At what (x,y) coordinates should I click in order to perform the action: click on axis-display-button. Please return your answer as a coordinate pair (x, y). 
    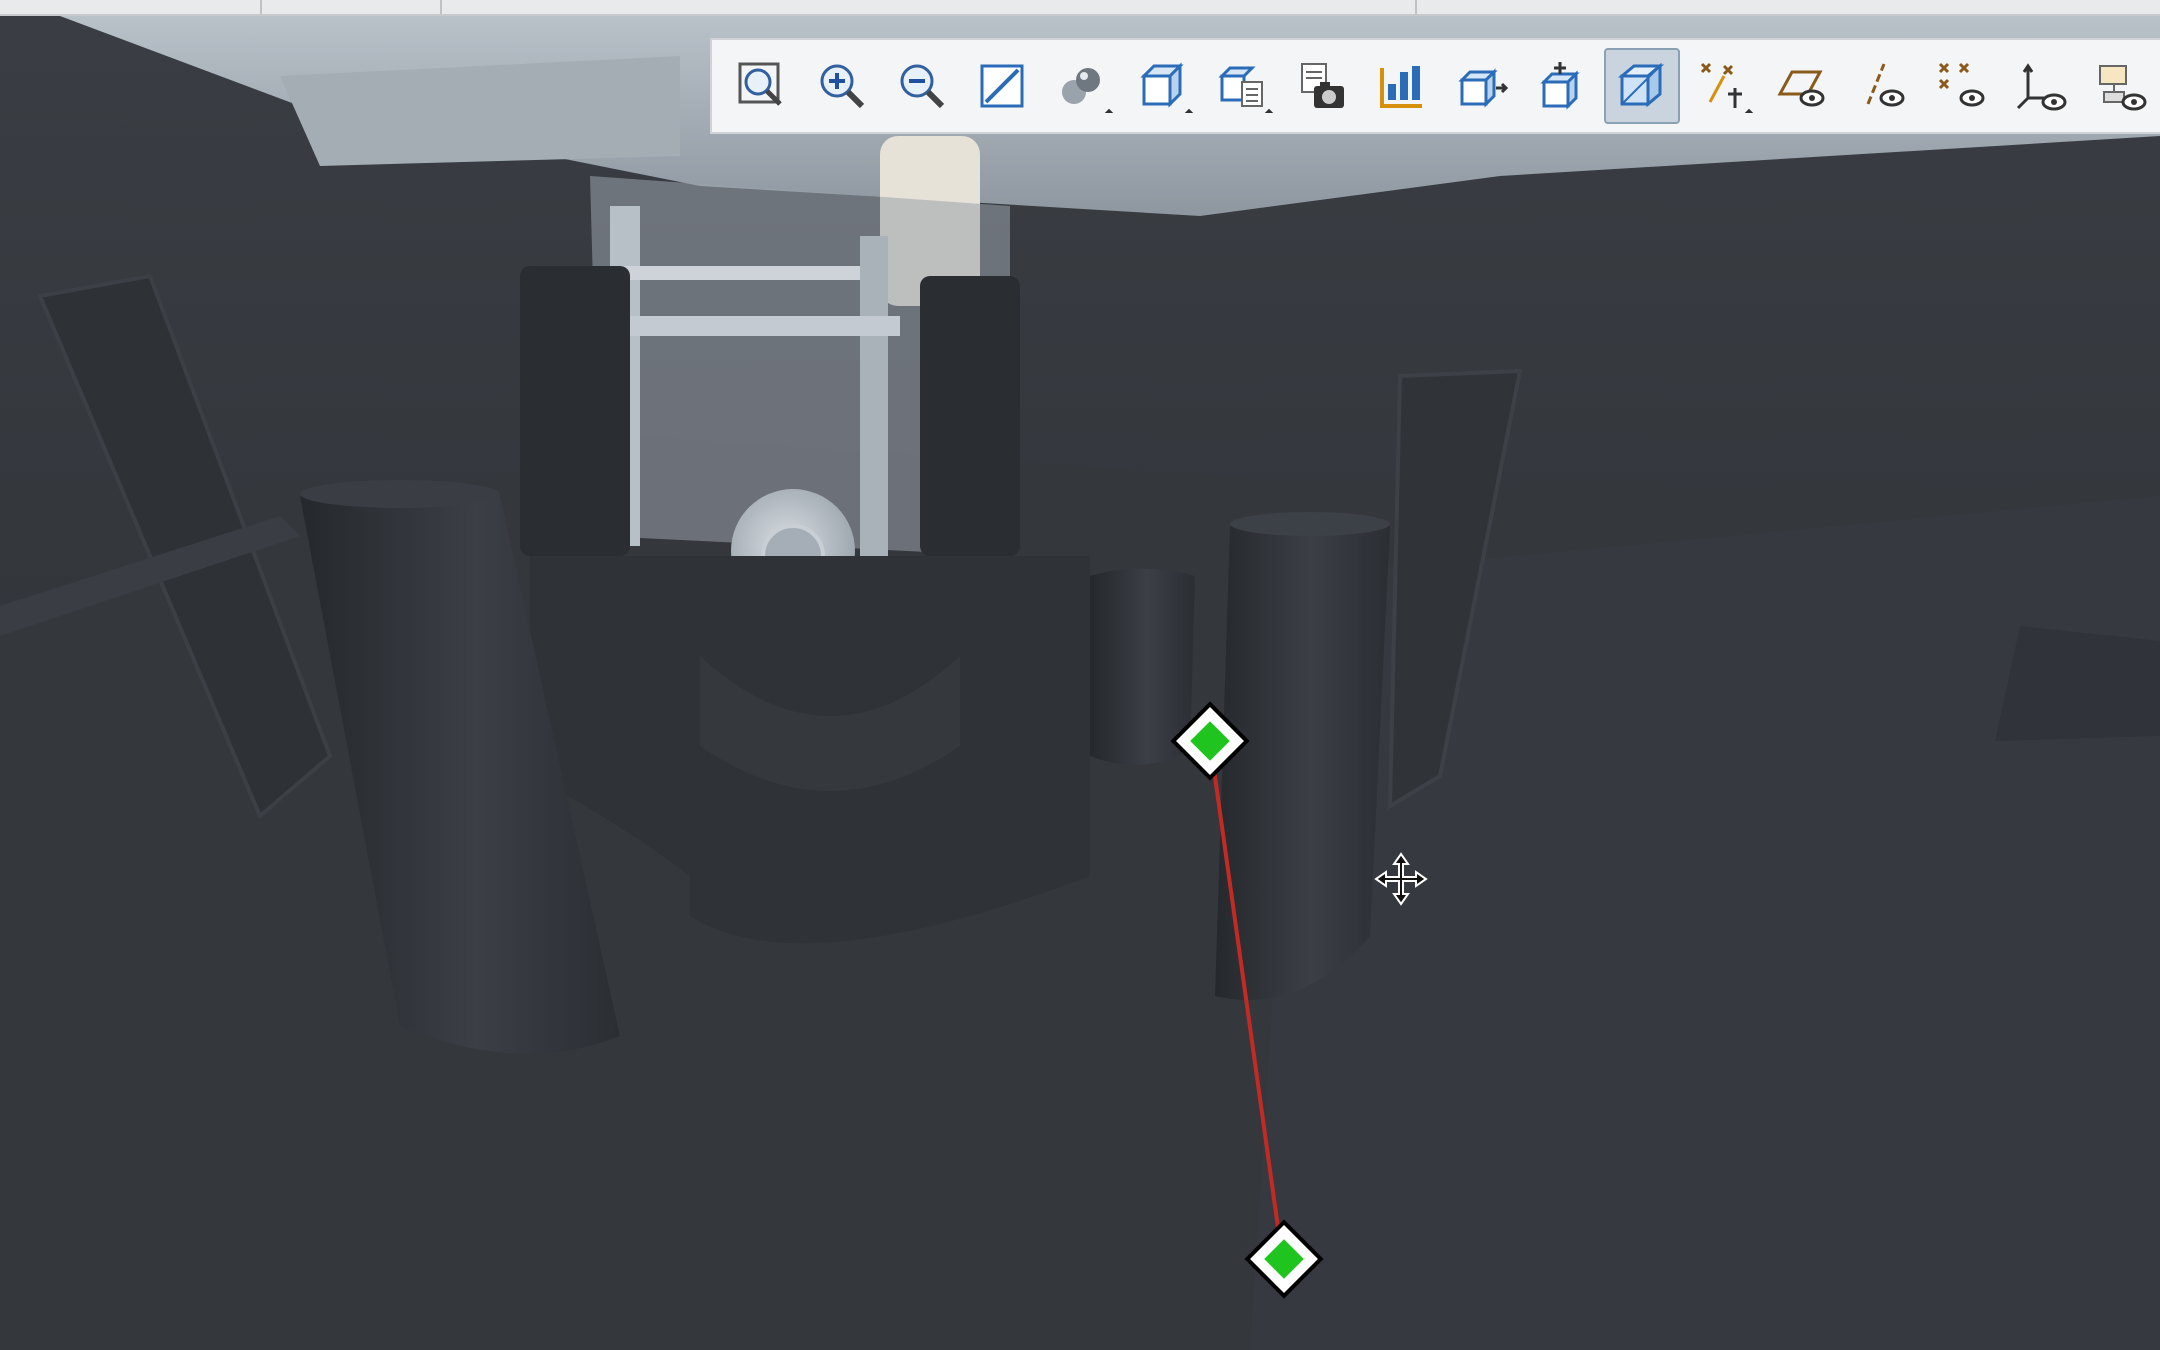
    Looking at the image, I should click on (1882, 86).